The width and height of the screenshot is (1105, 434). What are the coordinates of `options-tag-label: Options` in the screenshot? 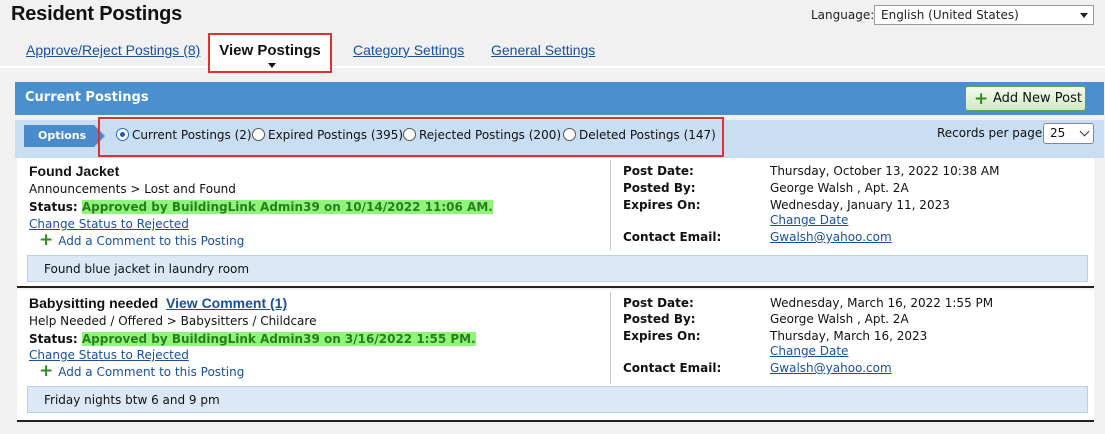 It's located at (62, 135).